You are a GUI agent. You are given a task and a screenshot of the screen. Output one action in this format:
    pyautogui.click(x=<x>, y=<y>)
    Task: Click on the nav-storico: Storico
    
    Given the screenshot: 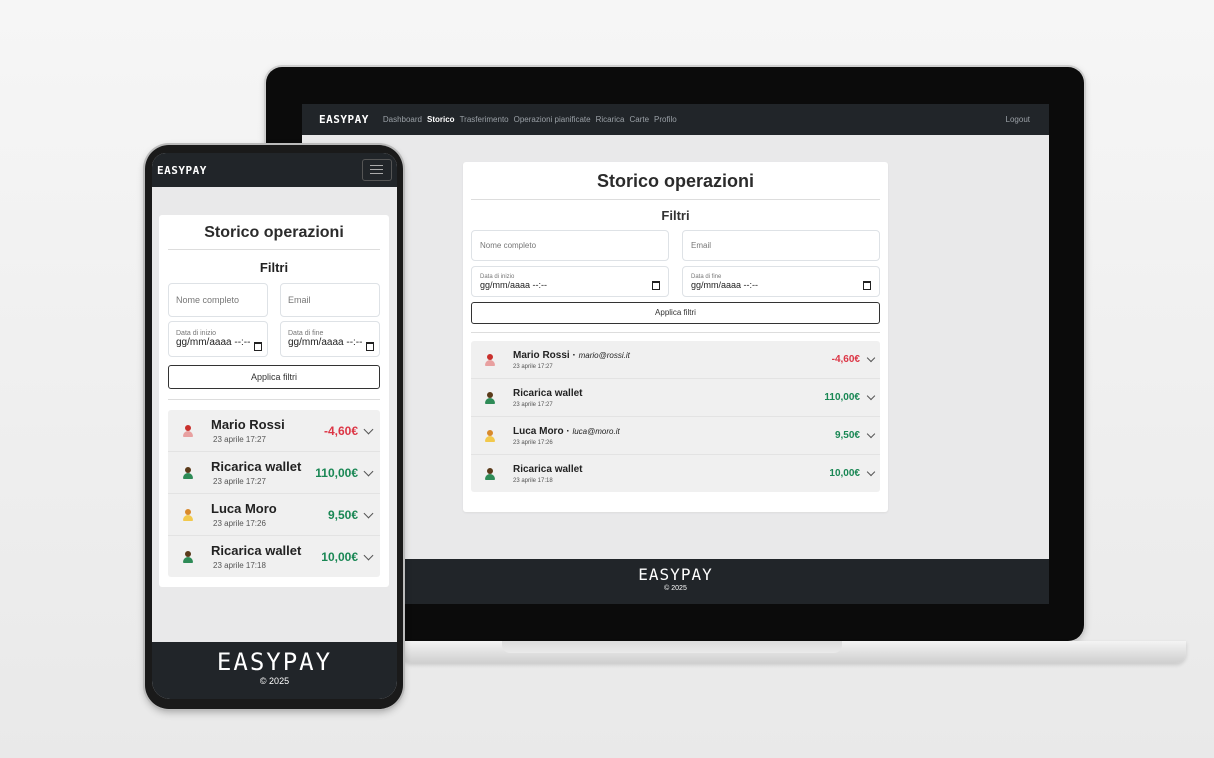 What is the action you would take?
    pyautogui.click(x=441, y=119)
    